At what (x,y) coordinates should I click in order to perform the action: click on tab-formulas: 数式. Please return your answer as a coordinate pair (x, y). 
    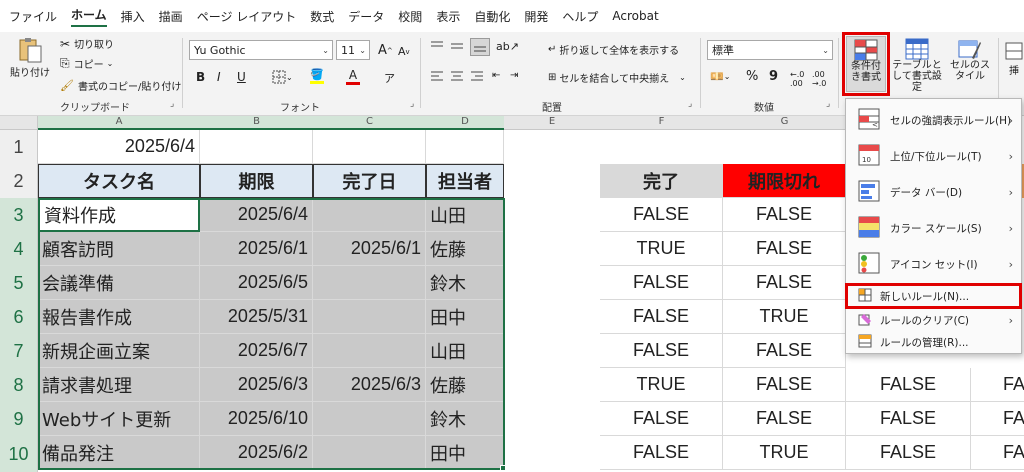
    Looking at the image, I should click on (322, 16).